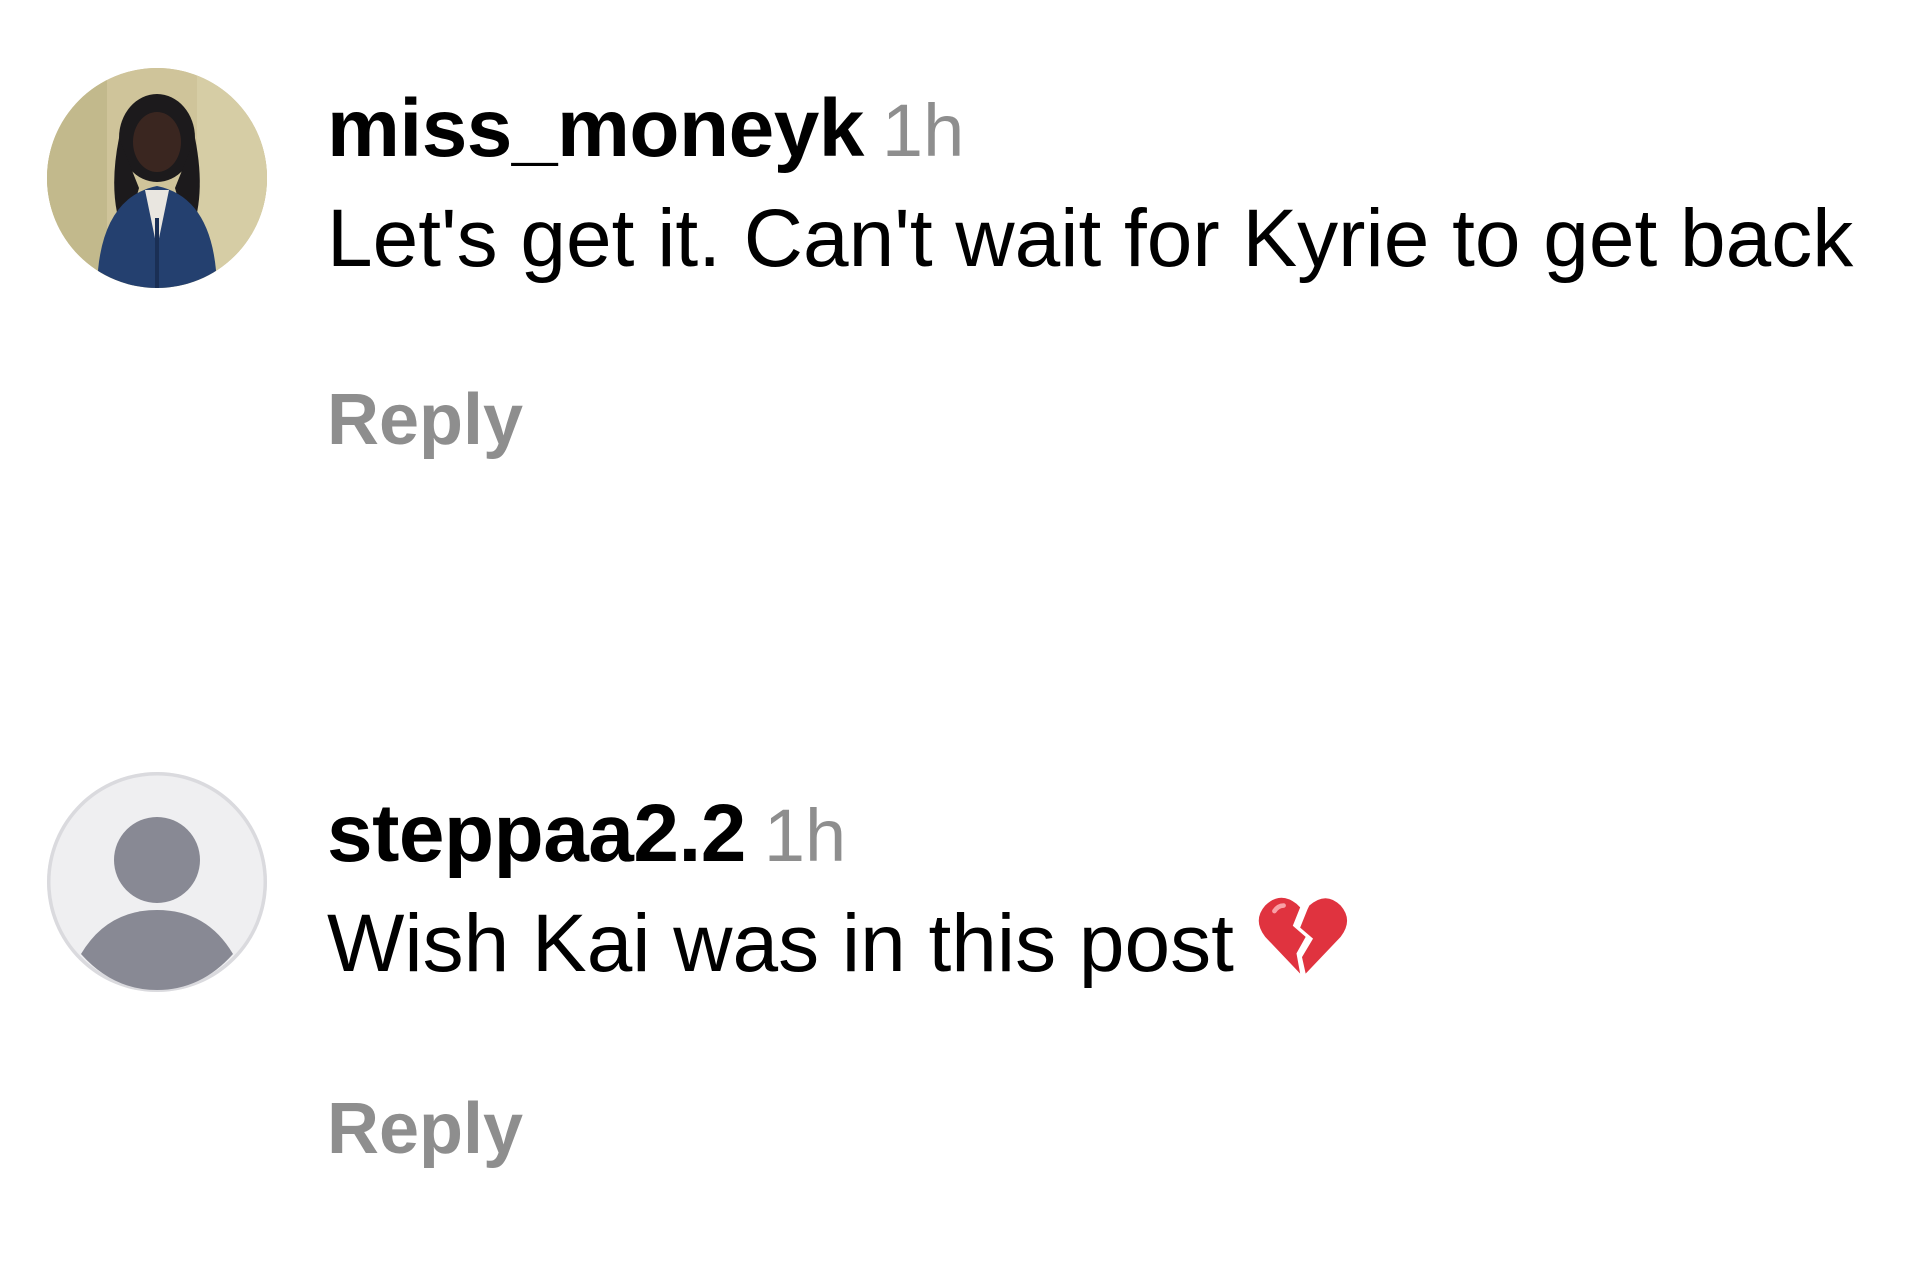  What do you see at coordinates (1103, 128) in the screenshot?
I see `comment-header: miss_moneyk 1h` at bounding box center [1103, 128].